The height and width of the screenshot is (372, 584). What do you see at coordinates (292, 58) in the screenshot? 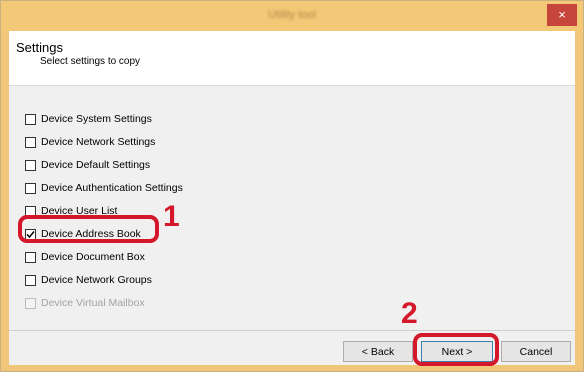
I see `page-header: Settings Select settings to copy` at bounding box center [292, 58].